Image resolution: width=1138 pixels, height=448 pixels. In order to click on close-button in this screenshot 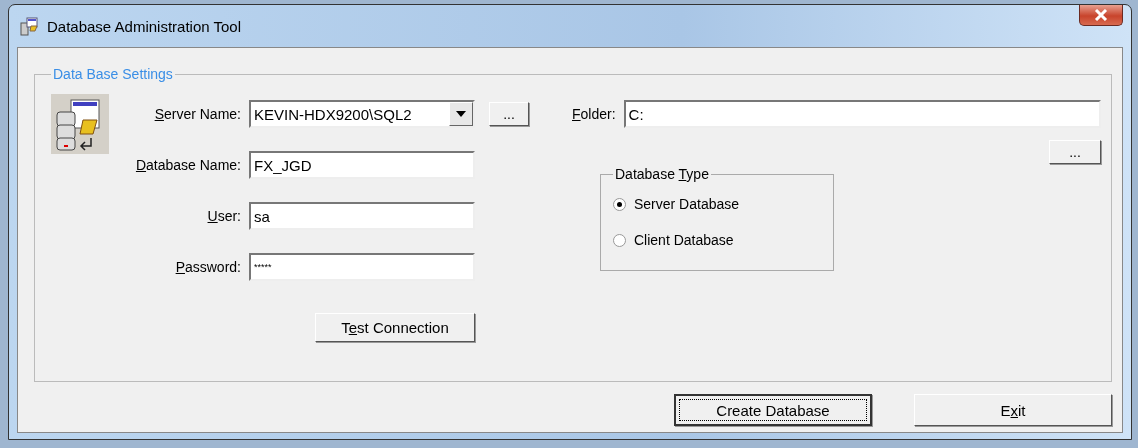, I will do `click(1101, 15)`.